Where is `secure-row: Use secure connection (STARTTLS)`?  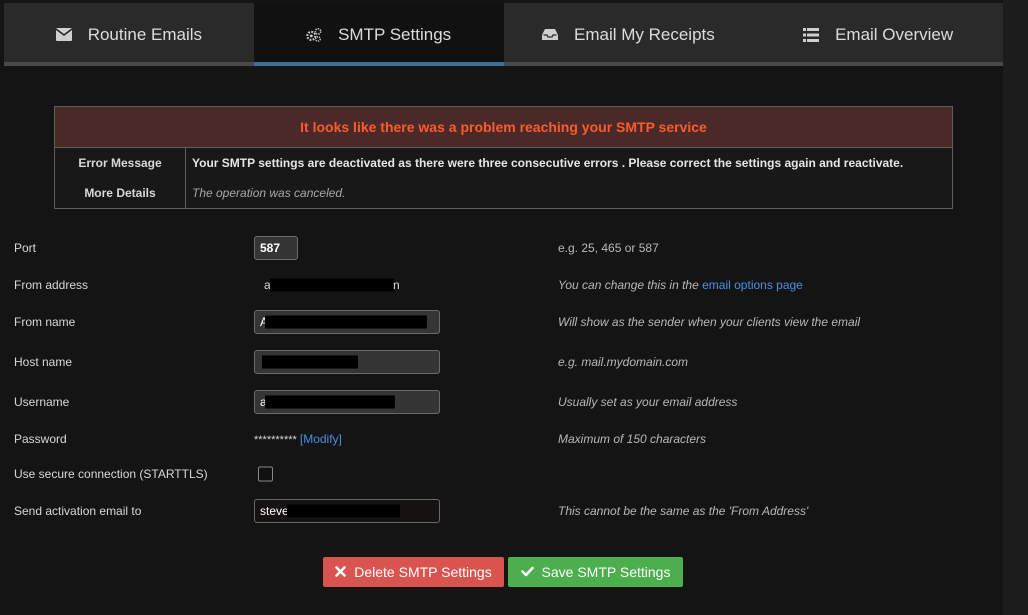
secure-row: Use secure connection (STARTTLS) is located at coordinates (501, 474).